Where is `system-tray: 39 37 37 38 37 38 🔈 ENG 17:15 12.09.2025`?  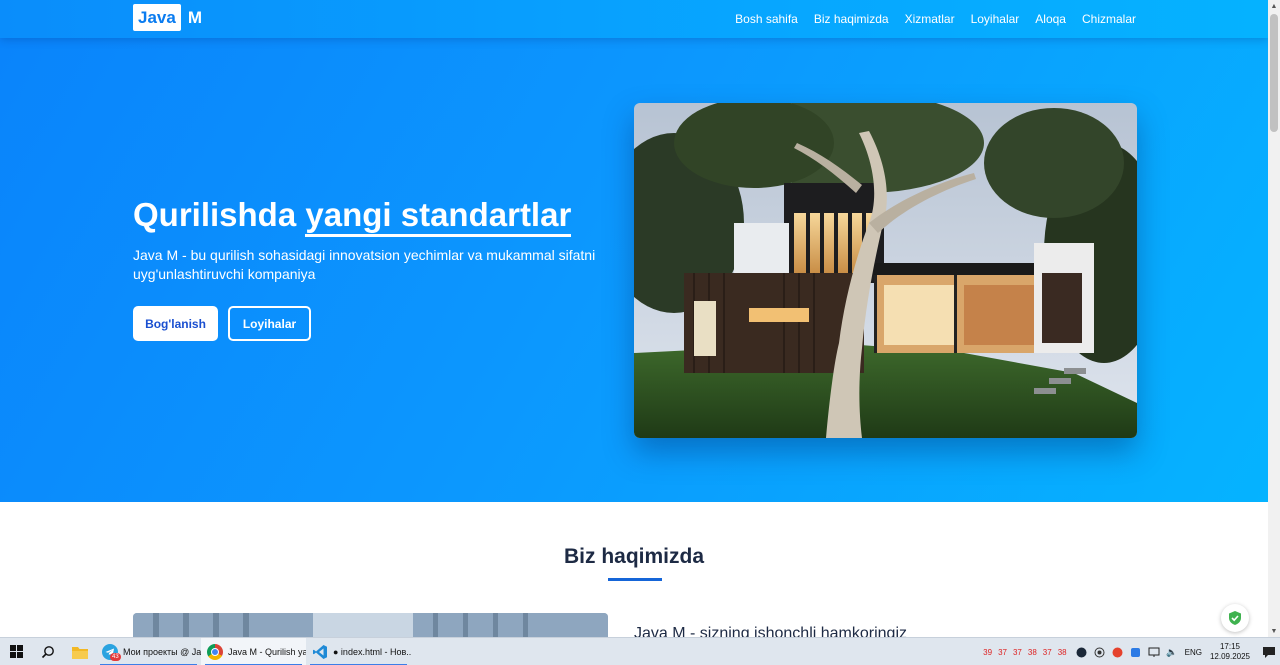 system-tray: 39 37 37 38 37 38 🔈 ENG 17:15 12.09.2025 is located at coordinates (1131, 651).